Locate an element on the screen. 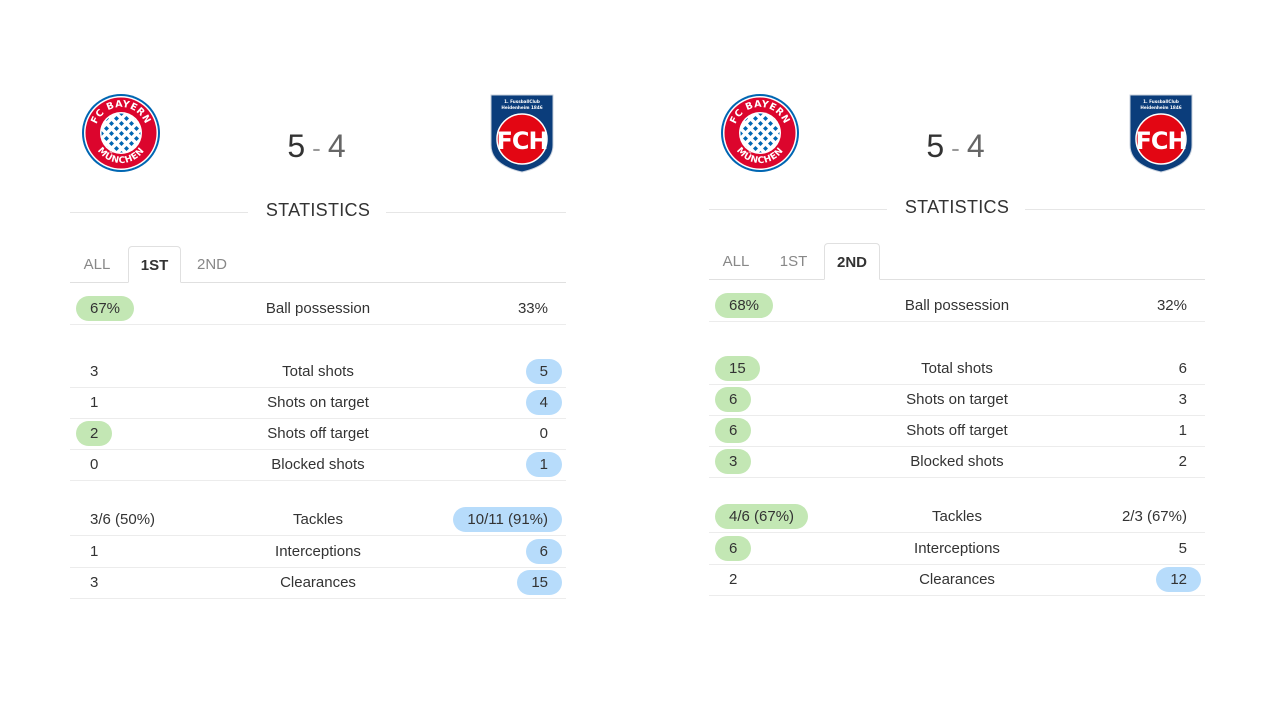 This screenshot has width=1280, height=720. stat-row-blocked-shots: Blocked shots 3 2 is located at coordinates (957, 462).